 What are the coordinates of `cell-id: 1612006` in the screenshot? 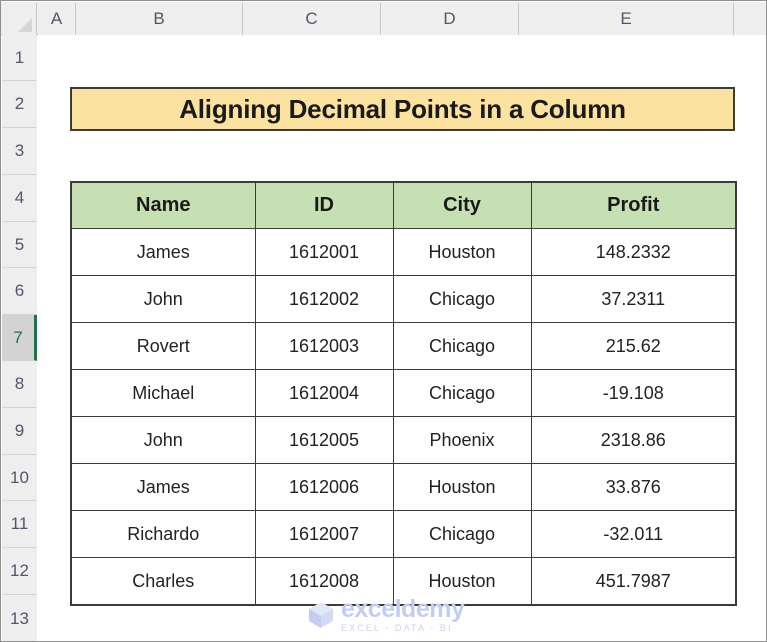 It's located at (324, 487).